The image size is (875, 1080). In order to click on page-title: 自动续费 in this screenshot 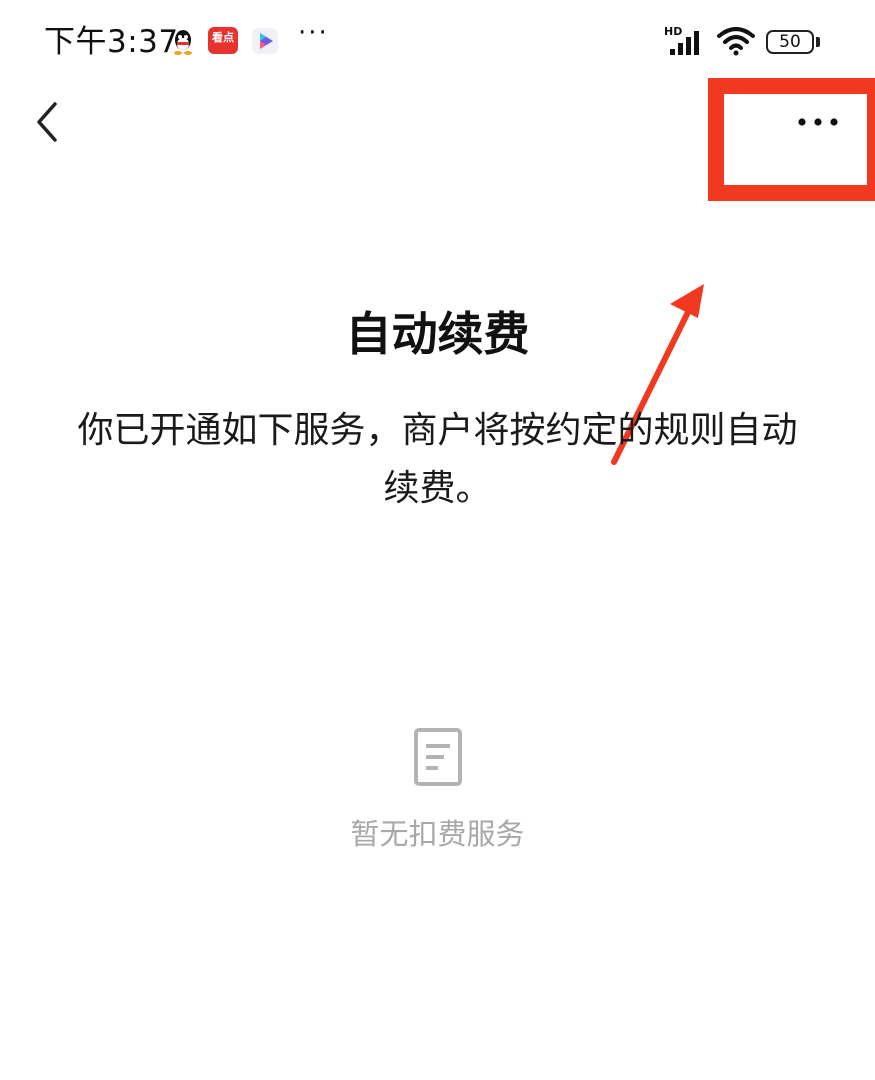, I will do `click(437, 334)`.